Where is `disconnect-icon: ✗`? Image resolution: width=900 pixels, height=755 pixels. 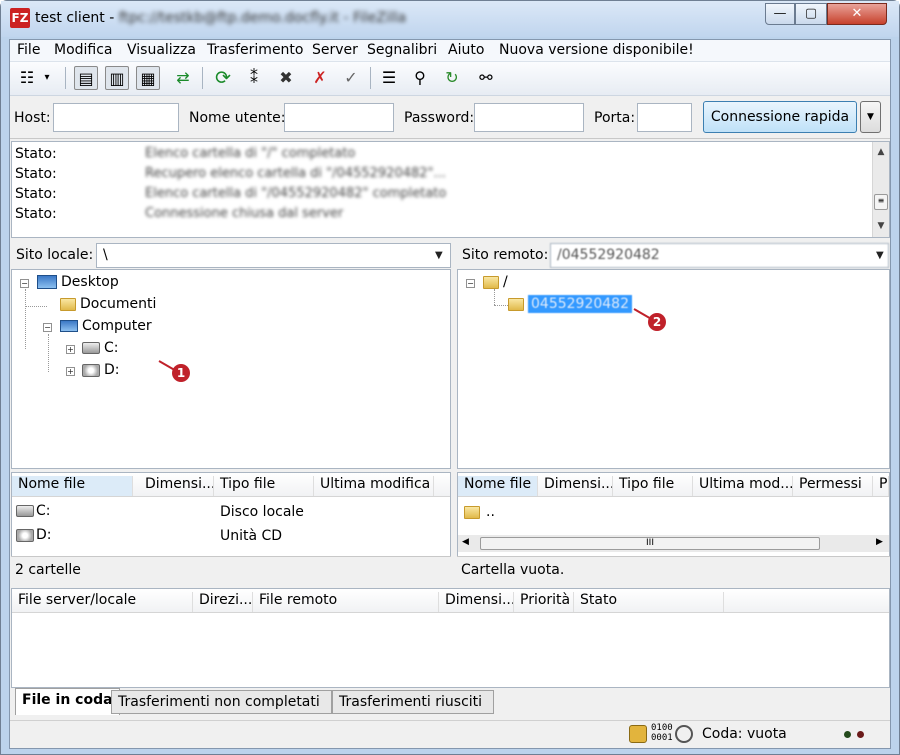
disconnect-icon: ✗ is located at coordinates (320, 78).